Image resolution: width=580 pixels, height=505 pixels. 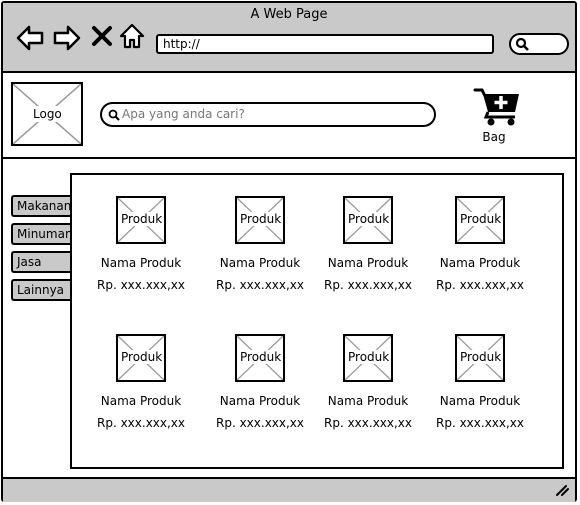 I want to click on browser-search-button, so click(x=539, y=44).